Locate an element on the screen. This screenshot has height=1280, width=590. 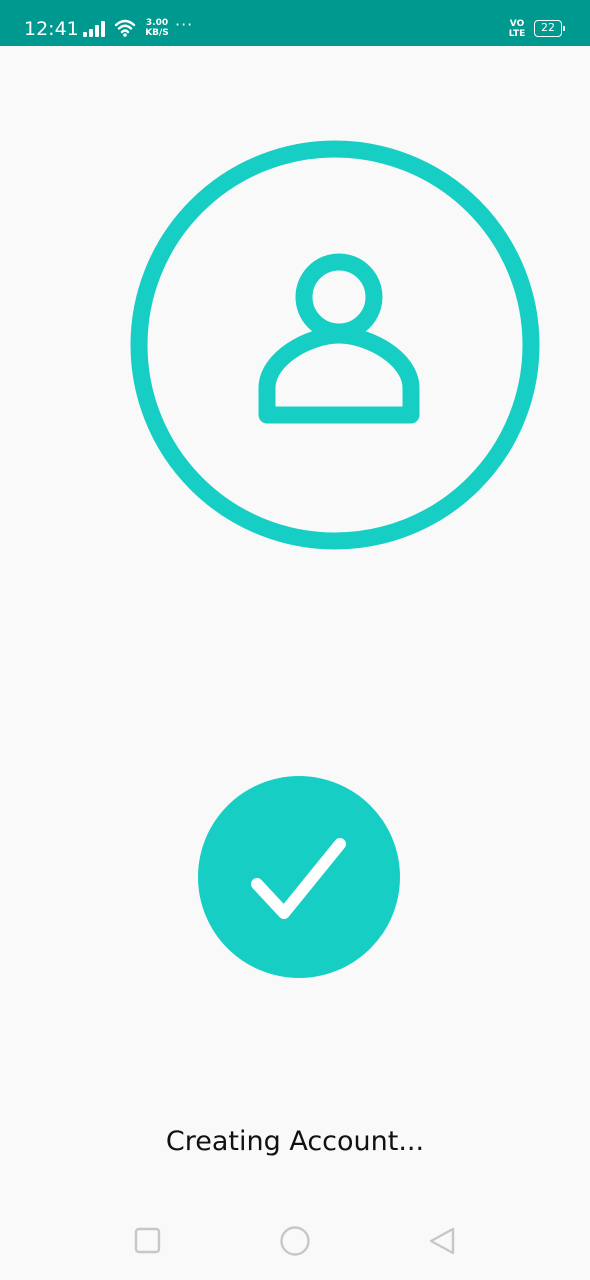
network-speed-value: 3.00 is located at coordinates (157, 23).